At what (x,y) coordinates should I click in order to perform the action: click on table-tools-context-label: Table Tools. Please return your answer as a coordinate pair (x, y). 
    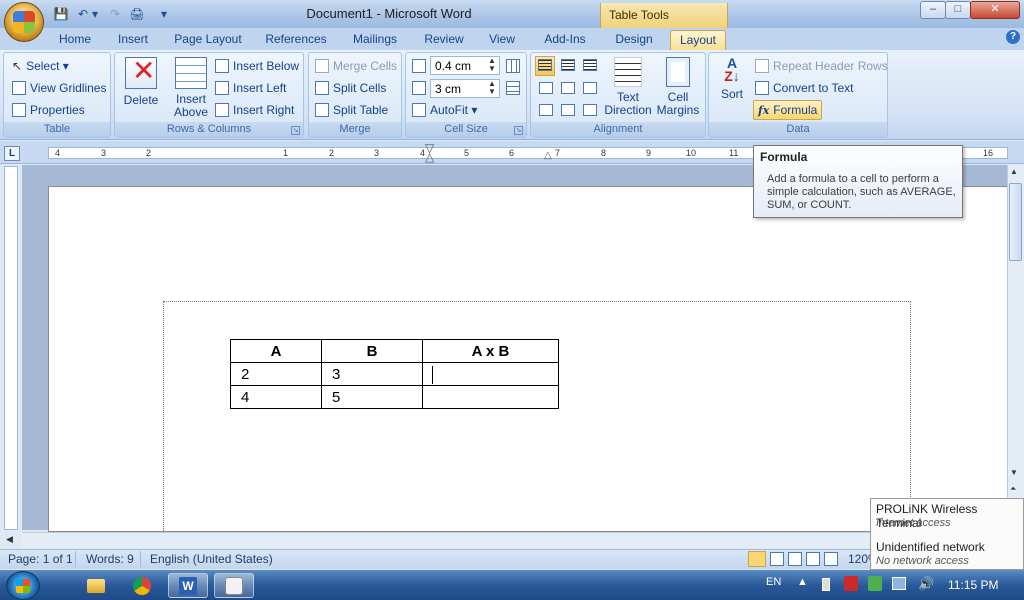
    Looking at the image, I should click on (664, 15).